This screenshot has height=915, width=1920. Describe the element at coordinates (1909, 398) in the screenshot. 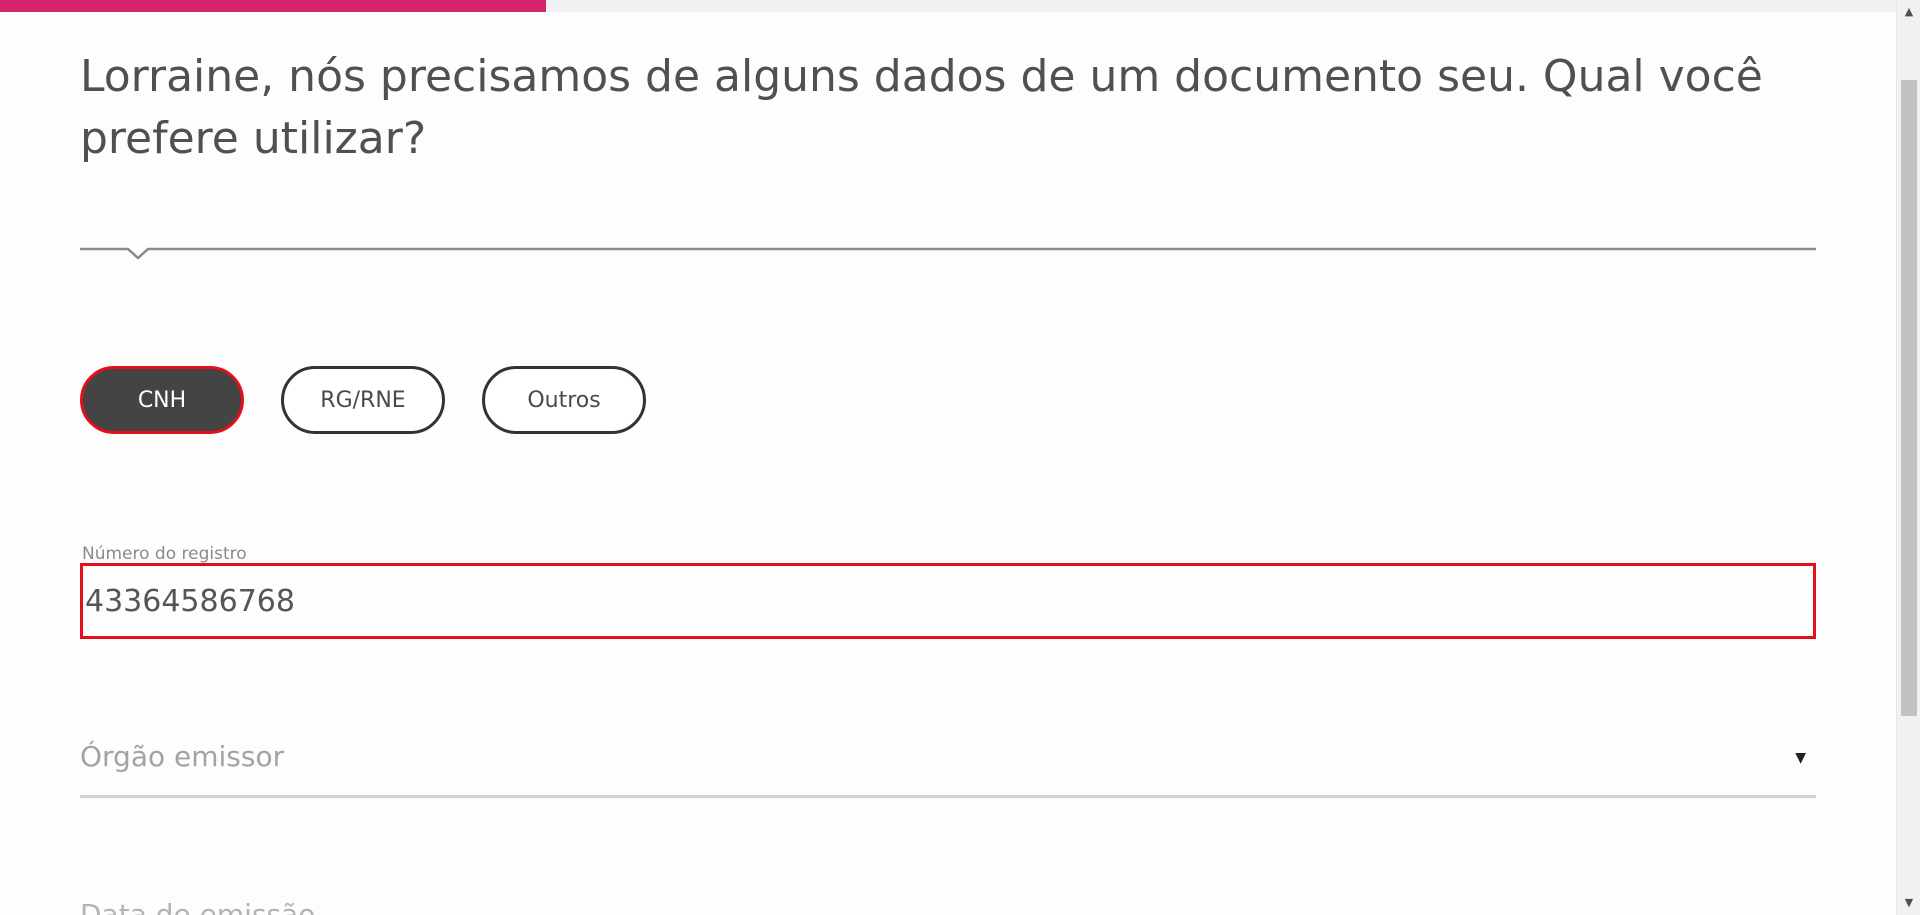

I see `scrollbar-thumb` at that location.